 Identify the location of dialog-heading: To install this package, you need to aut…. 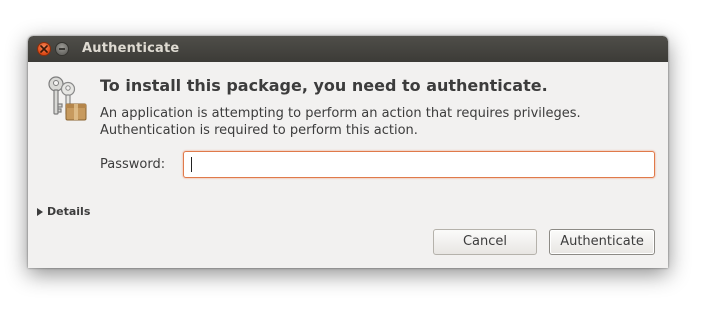
(324, 85).